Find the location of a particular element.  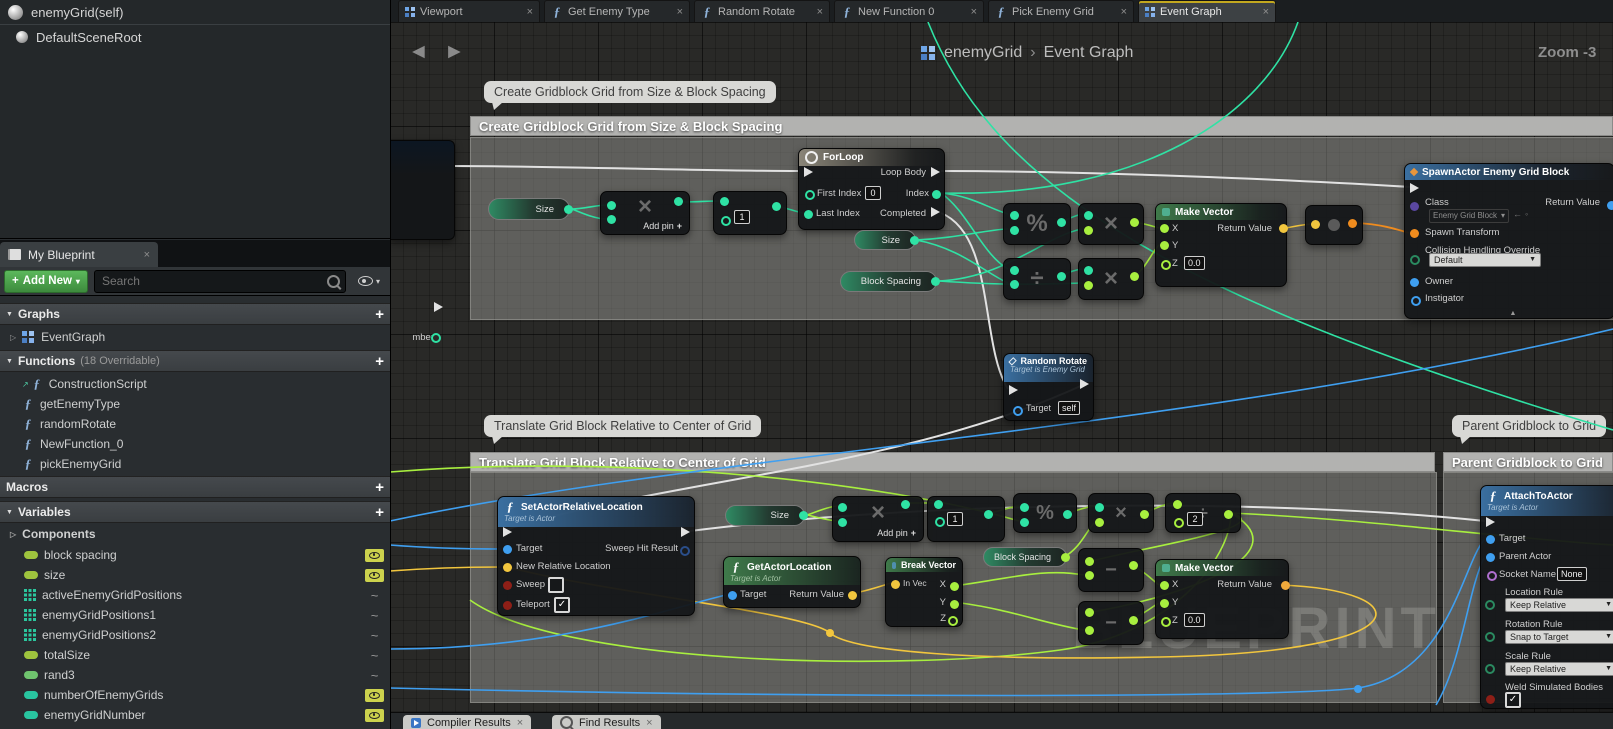

variable-row-rand3: rand3 ~ is located at coordinates (195, 675).